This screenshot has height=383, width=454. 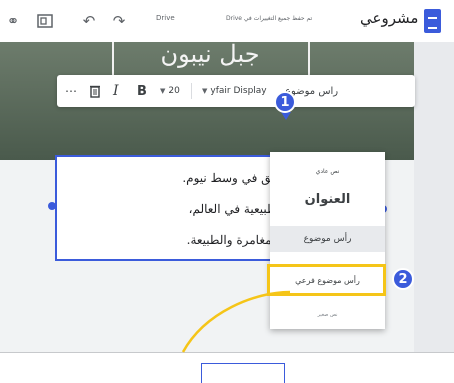 What do you see at coordinates (432, 21) in the screenshot?
I see `sites-logo-icon` at bounding box center [432, 21].